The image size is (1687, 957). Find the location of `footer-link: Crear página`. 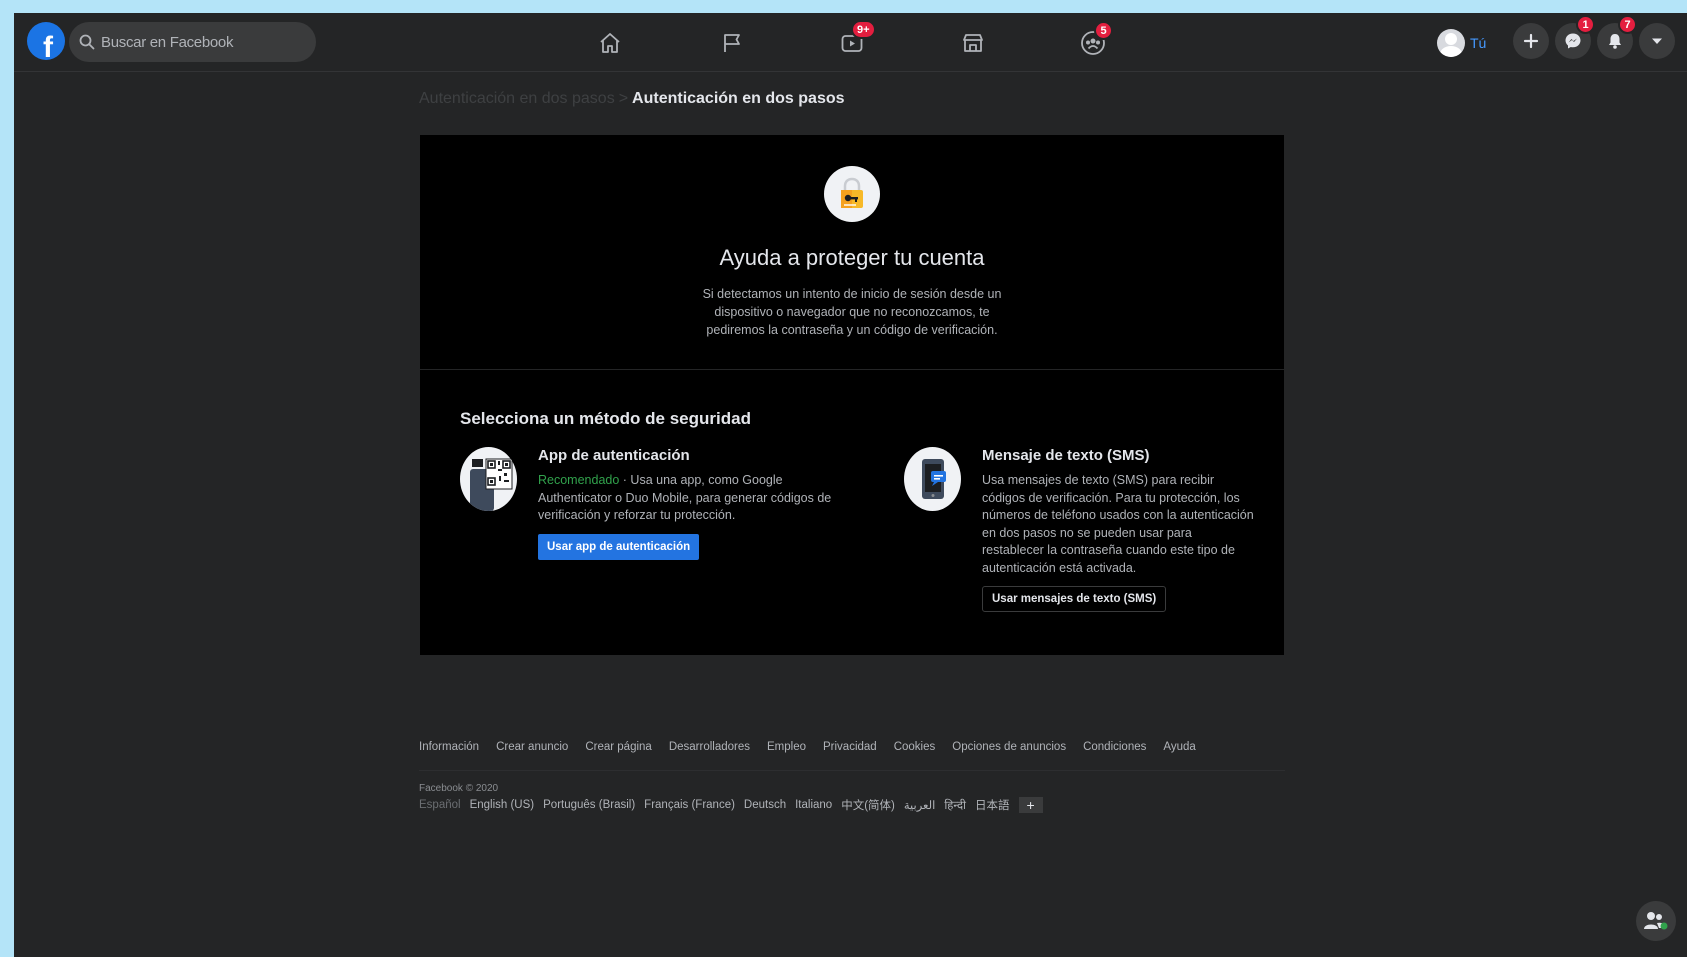

footer-link: Crear página is located at coordinates (618, 747).